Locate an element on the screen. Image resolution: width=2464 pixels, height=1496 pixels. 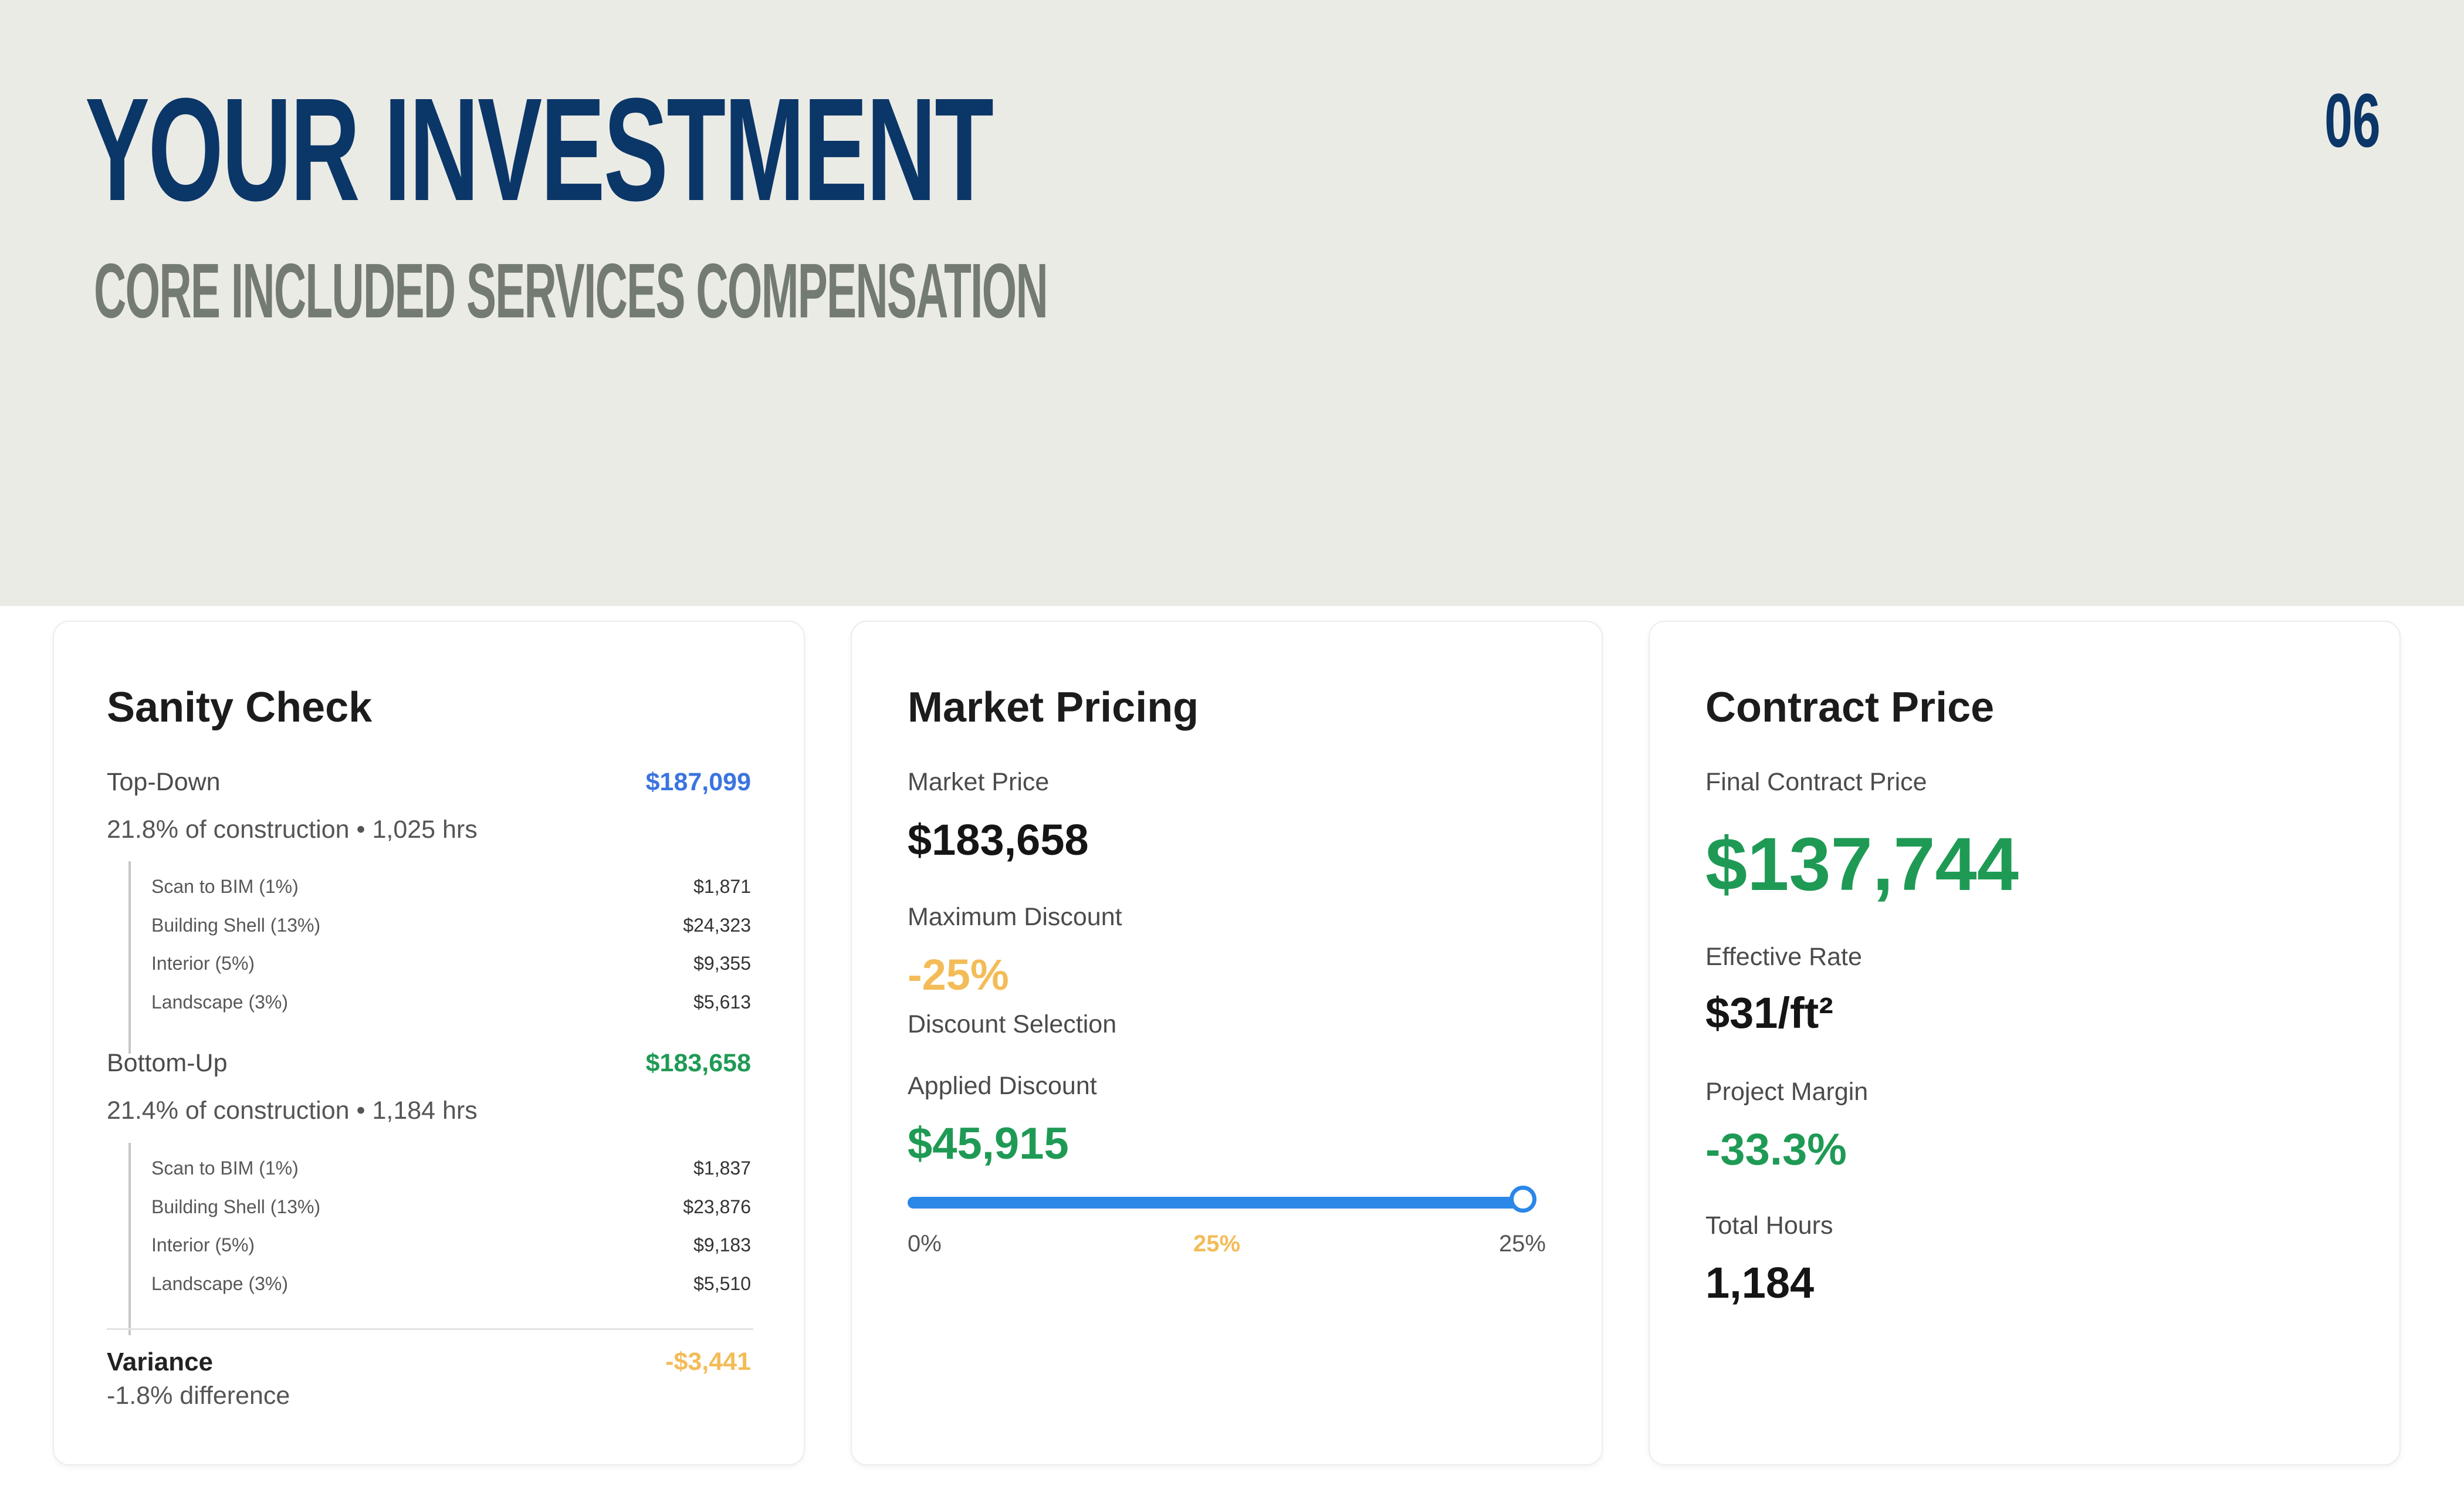
max-discount-value: -25% is located at coordinates (958, 974).